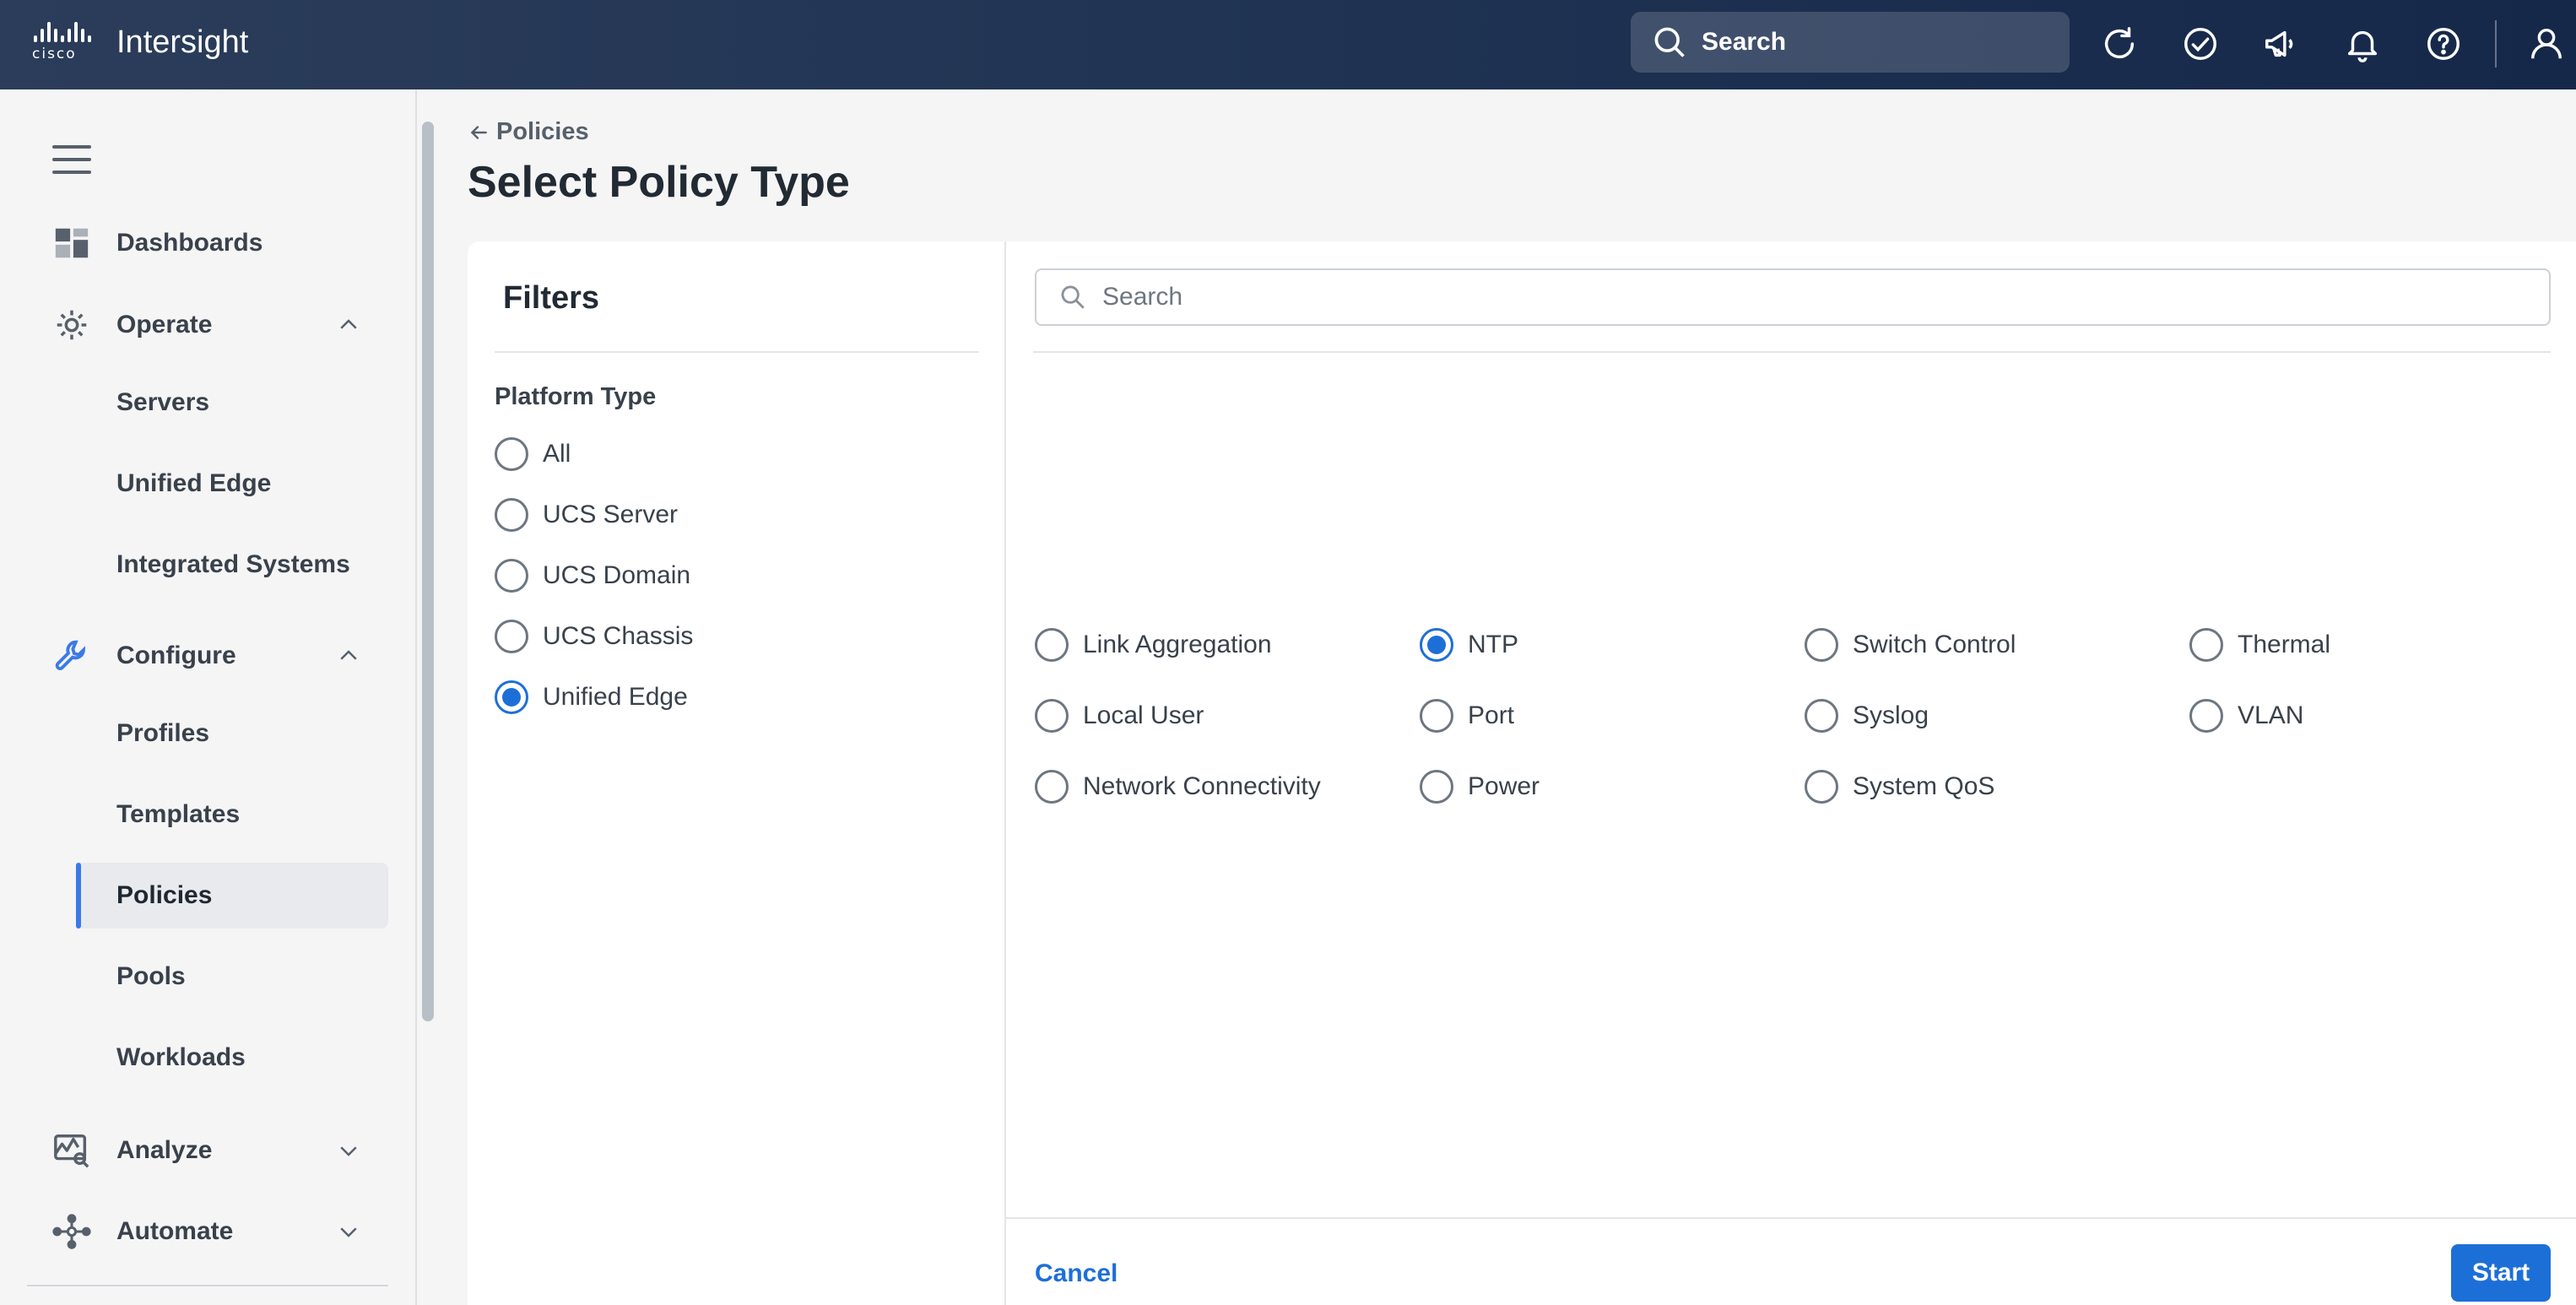 The width and height of the screenshot is (2576, 1305). Describe the element at coordinates (72, 325) in the screenshot. I see `operate-icon` at that location.